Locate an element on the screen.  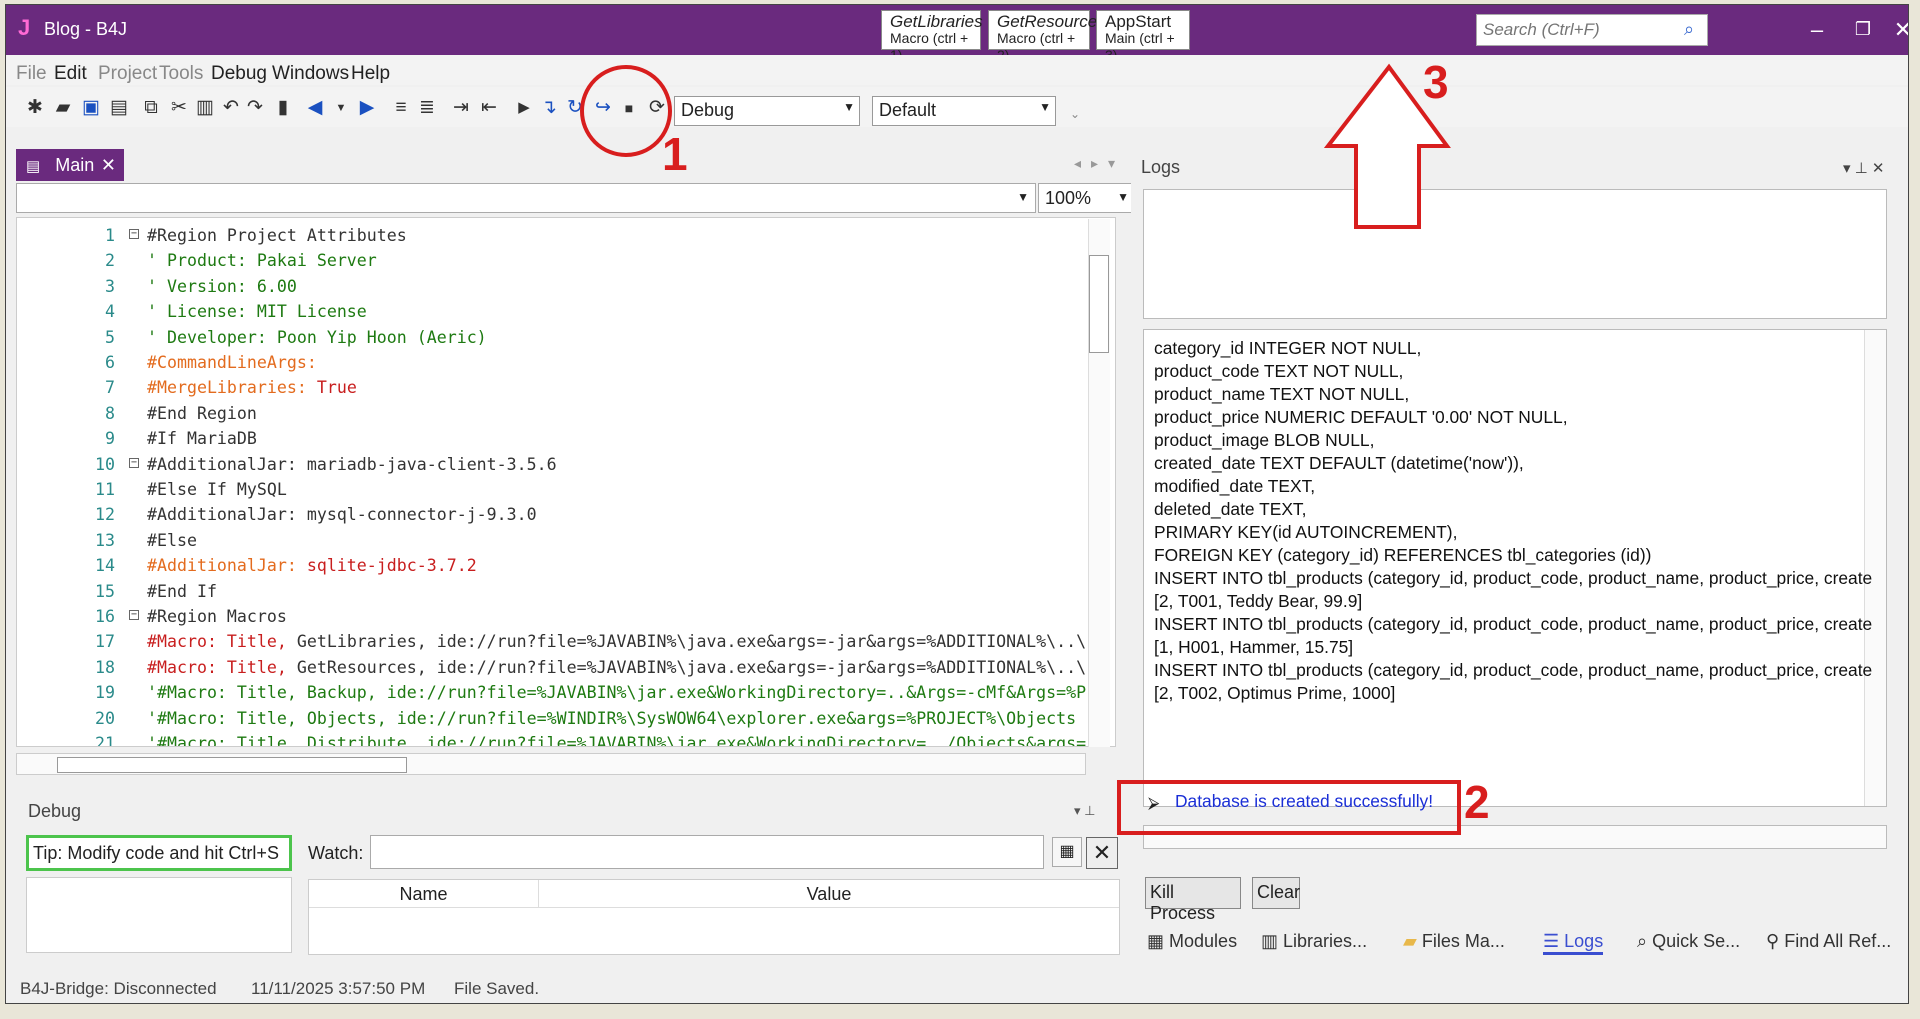
line-number: 4 is located at coordinates (110, 312).